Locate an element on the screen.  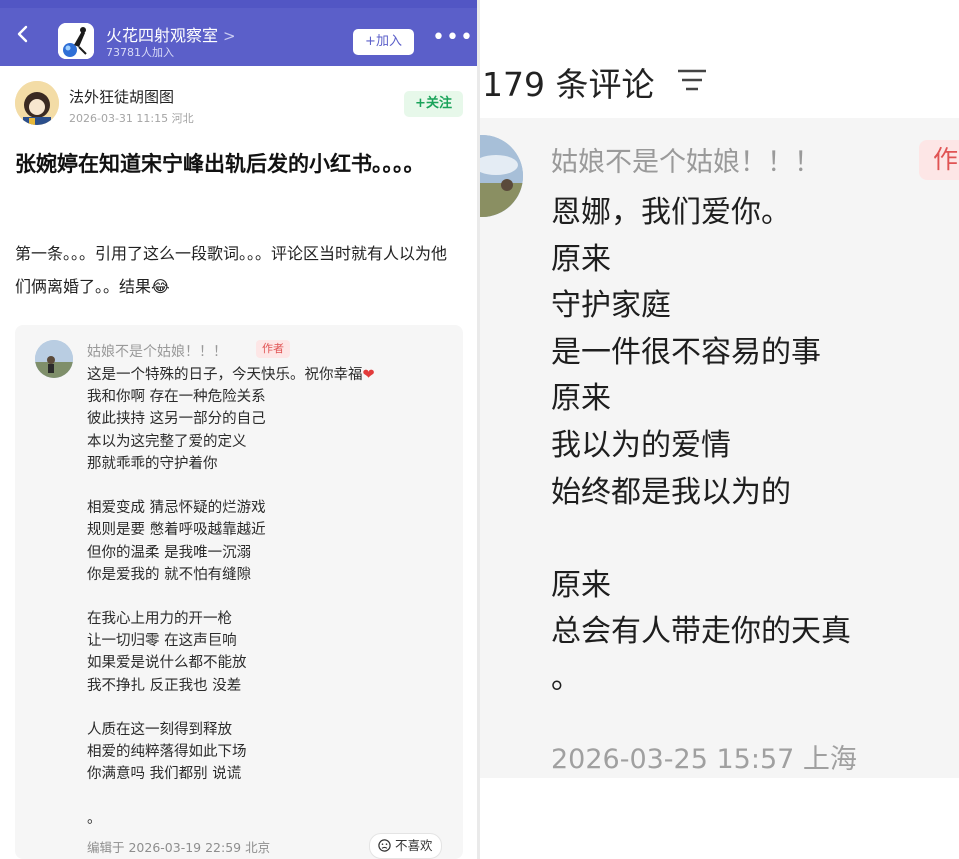
lyric-line: 如果爱是说什么都不能放 is located at coordinates (167, 663).